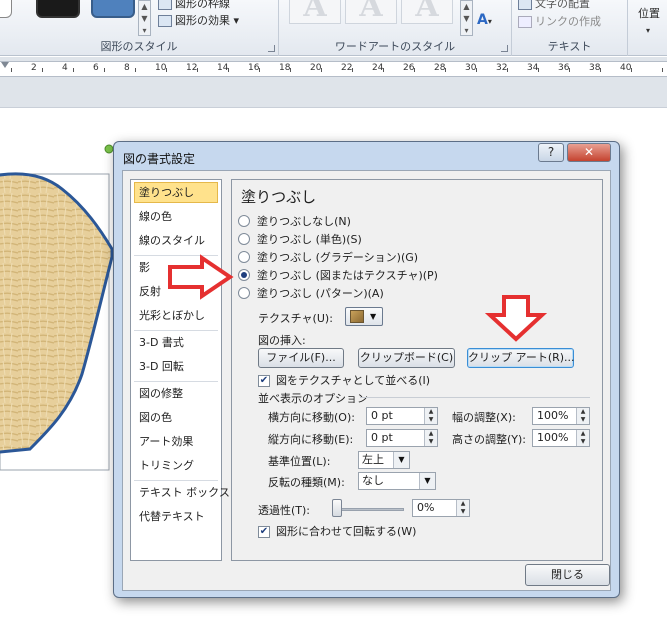 This screenshot has height=632, width=667. I want to click on fill-option-picture-texture: 塗りつぶし (図またはテクスチャ)(P), so click(338, 275).